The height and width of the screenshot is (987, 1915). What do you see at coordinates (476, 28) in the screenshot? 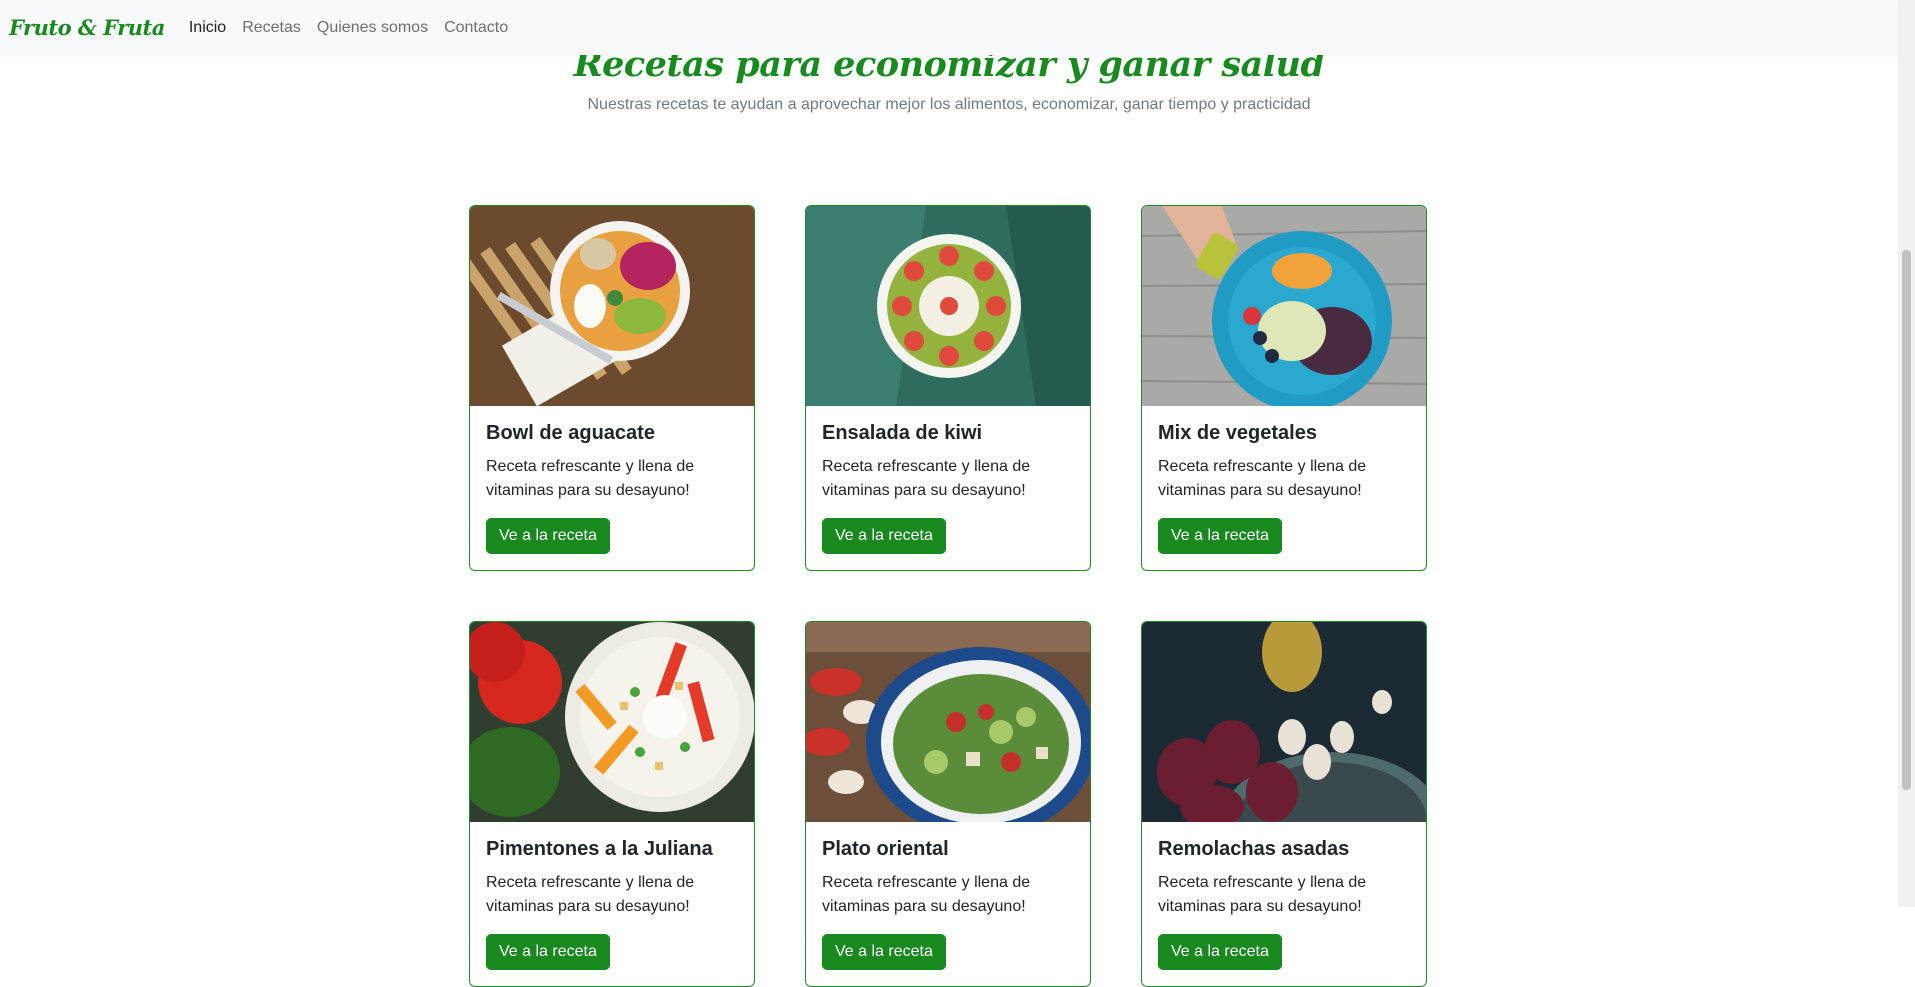
I see `nav-link-contacto: Contacto` at bounding box center [476, 28].